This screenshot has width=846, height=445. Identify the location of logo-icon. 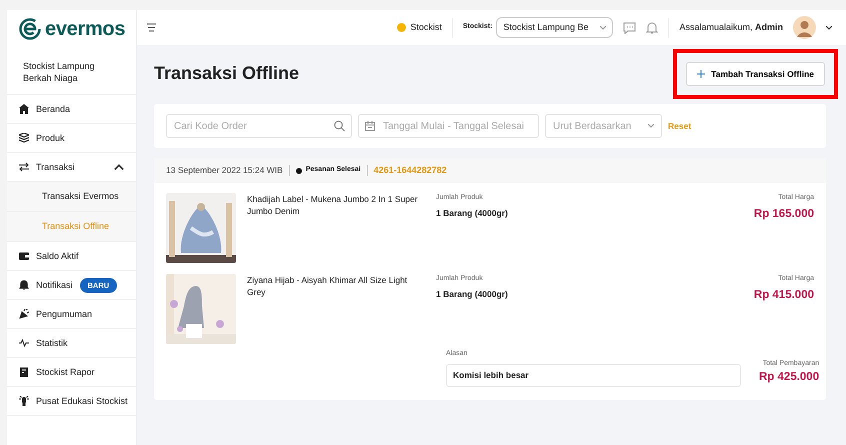
(30, 29).